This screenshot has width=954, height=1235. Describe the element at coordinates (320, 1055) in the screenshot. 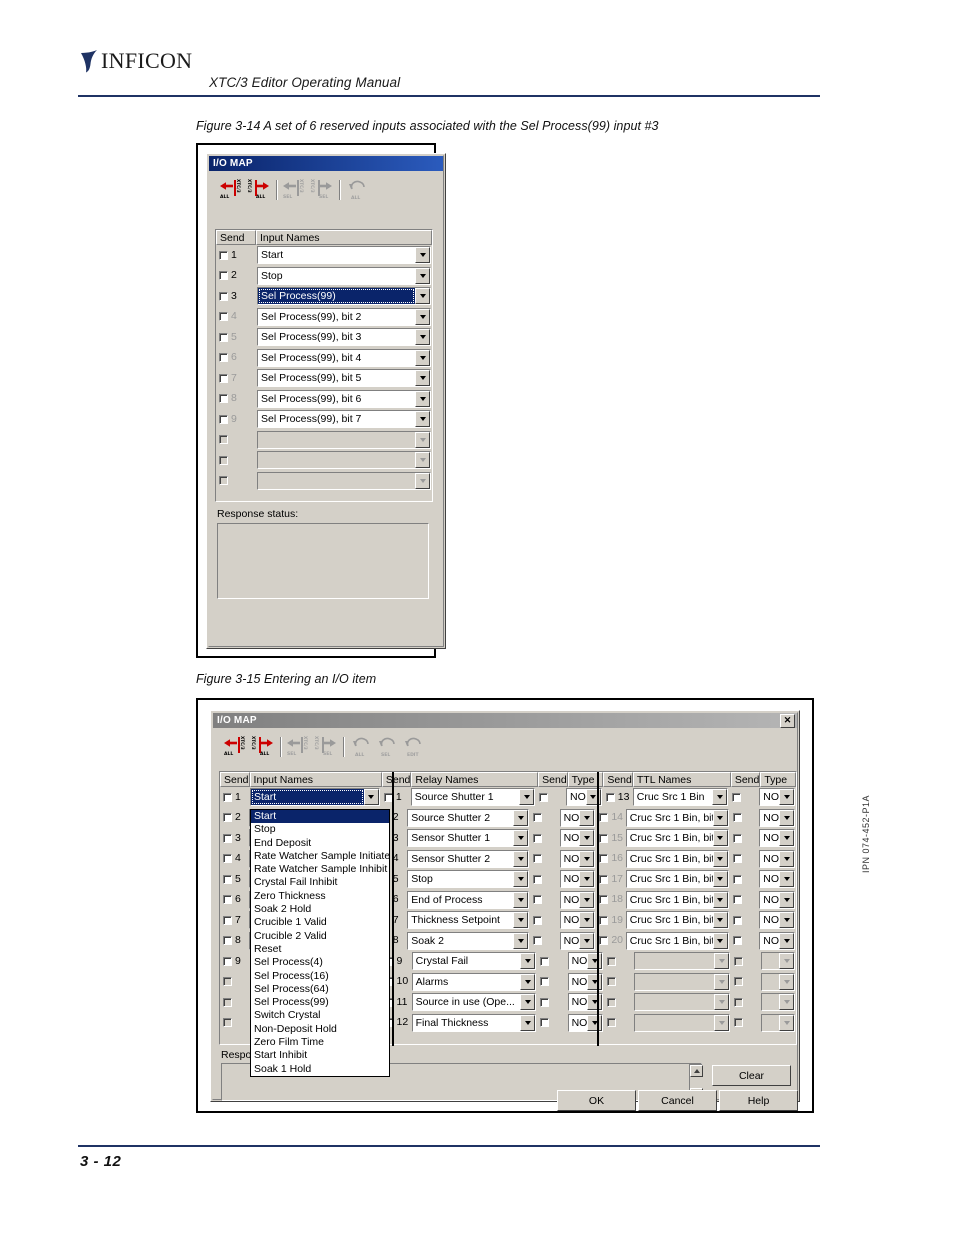

I see `dropdown-option: Start Inhibit` at that location.